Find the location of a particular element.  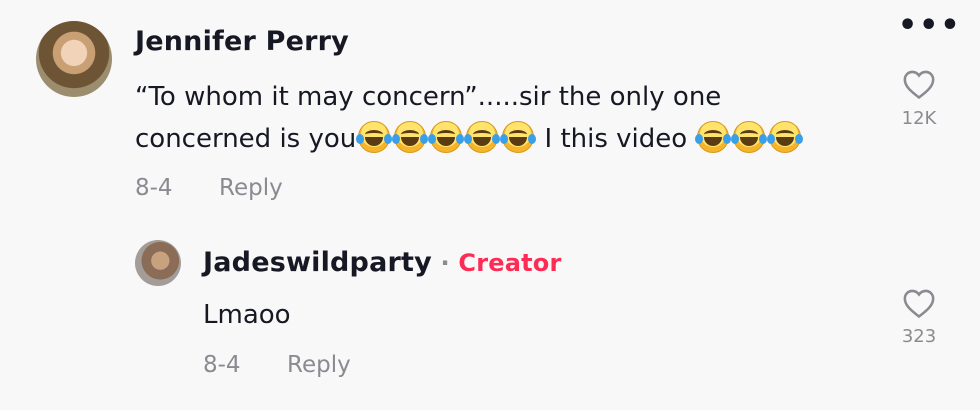

comment-reply-button: Reply is located at coordinates (251, 188).